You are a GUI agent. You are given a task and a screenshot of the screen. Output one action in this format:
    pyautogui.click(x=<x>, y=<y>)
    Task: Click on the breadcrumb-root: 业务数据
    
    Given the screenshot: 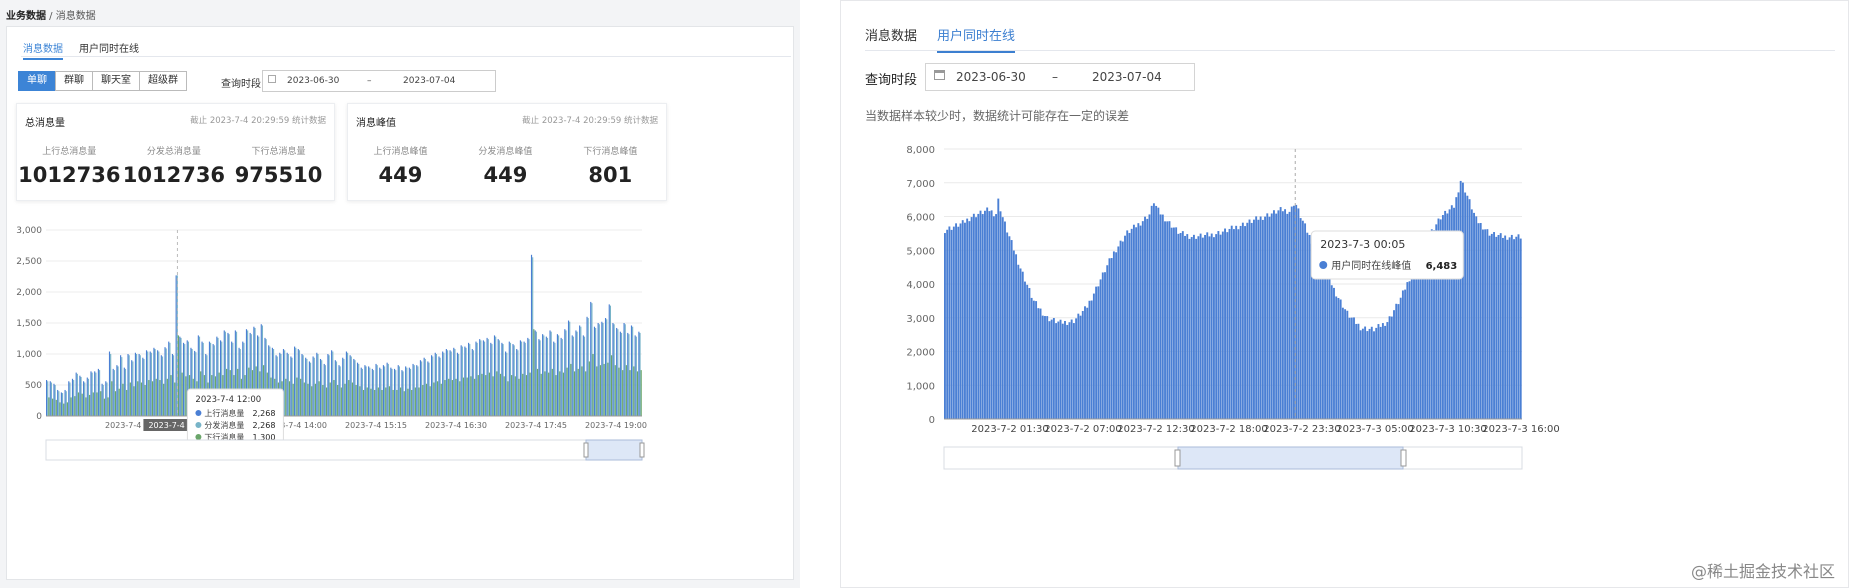 What is the action you would take?
    pyautogui.click(x=26, y=16)
    